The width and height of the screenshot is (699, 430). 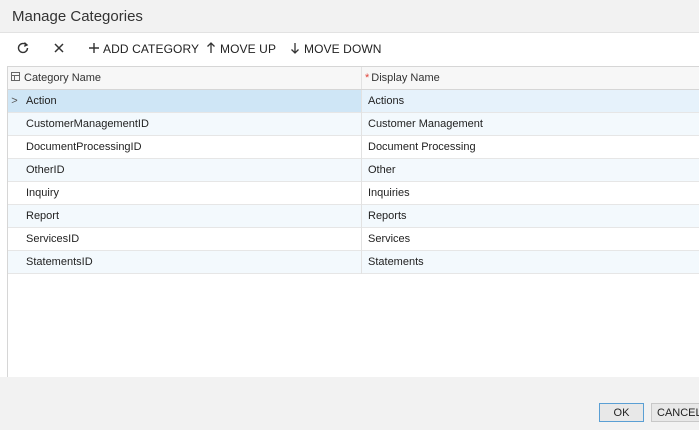 I want to click on plus-icon, so click(x=94, y=49).